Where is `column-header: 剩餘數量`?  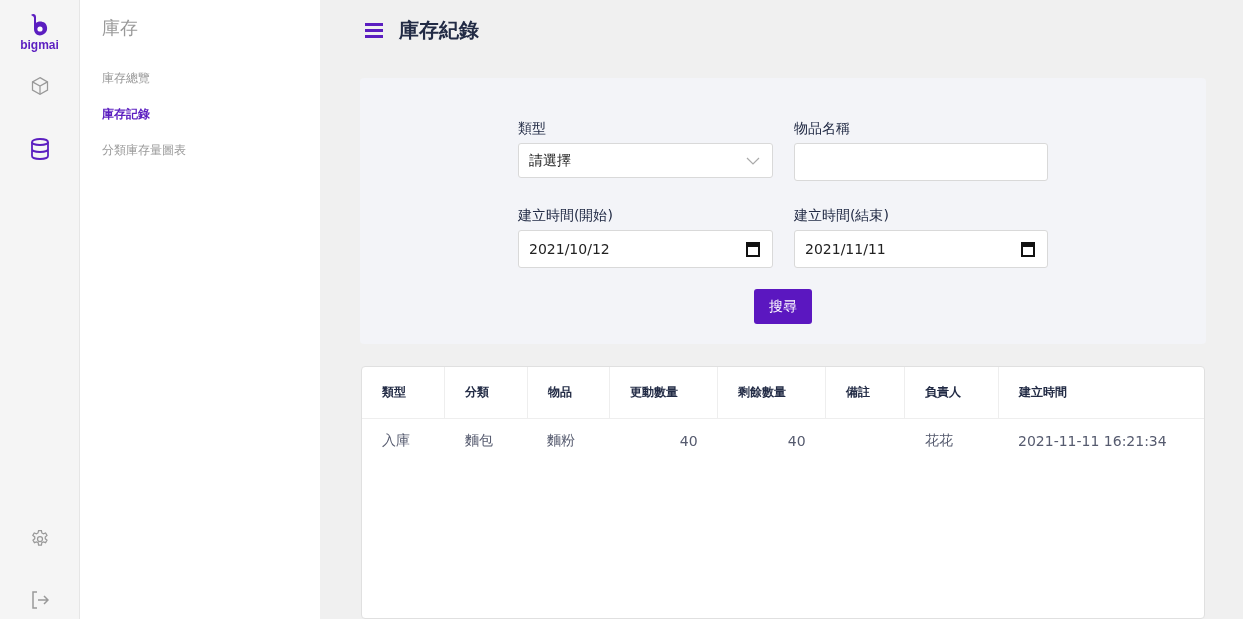 column-header: 剩餘數量 is located at coordinates (771, 392).